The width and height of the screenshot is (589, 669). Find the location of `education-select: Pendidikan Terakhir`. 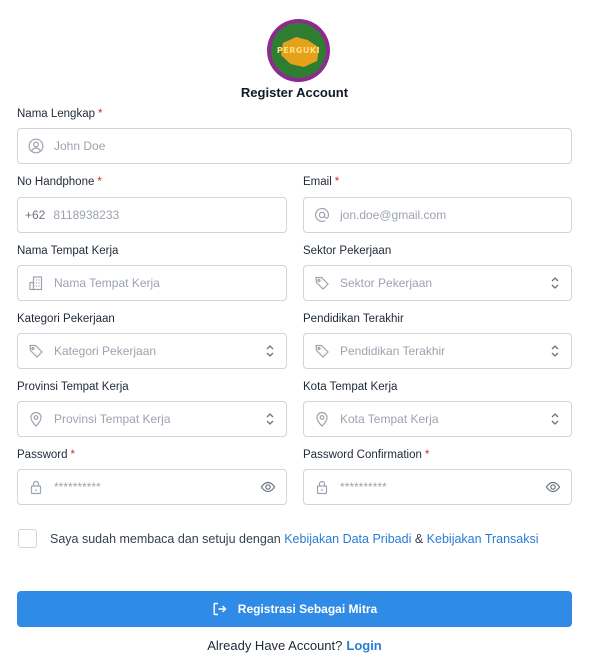

education-select: Pendidikan Terakhir is located at coordinates (437, 351).